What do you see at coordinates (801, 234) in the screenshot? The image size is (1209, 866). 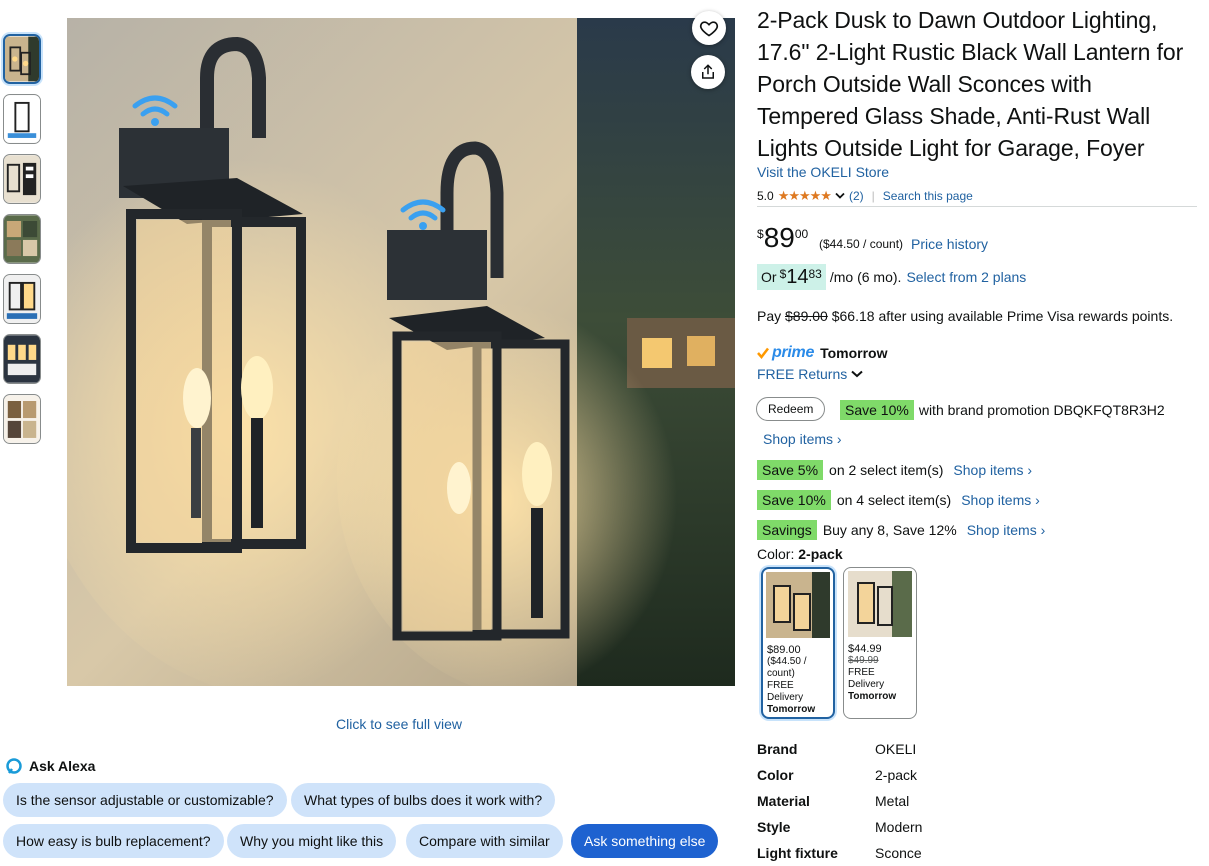 I see `price-fraction: 00` at bounding box center [801, 234].